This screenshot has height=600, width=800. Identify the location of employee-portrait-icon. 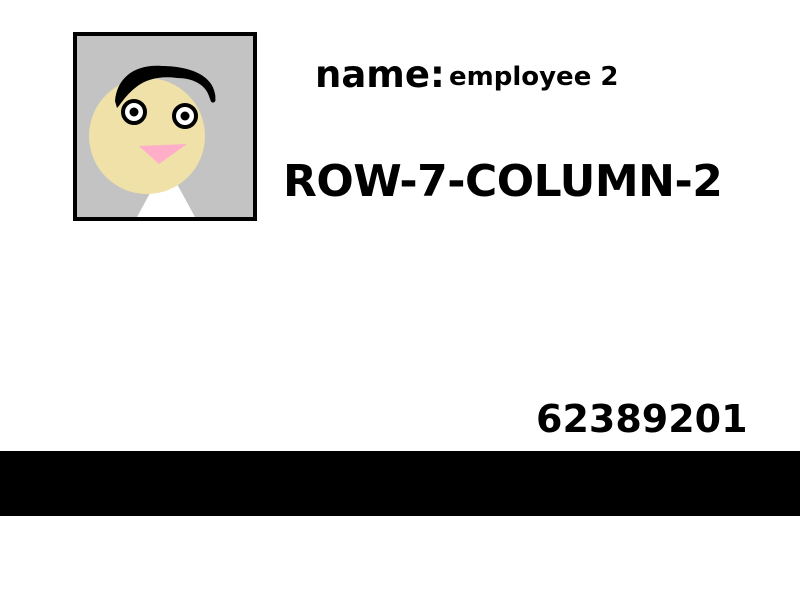
(152, 141).